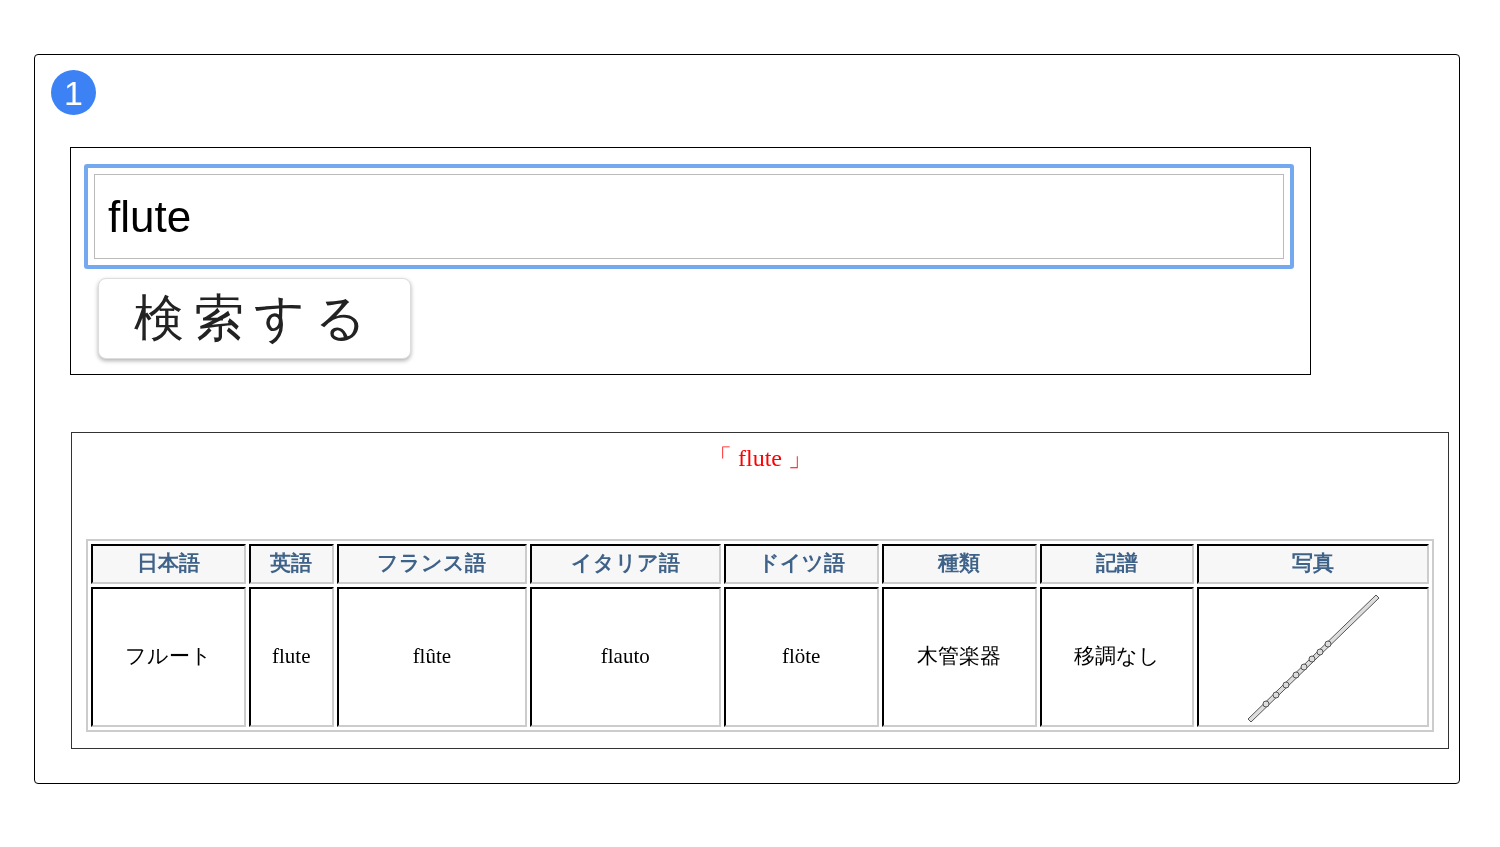  I want to click on column-header: 日本語, so click(168, 564).